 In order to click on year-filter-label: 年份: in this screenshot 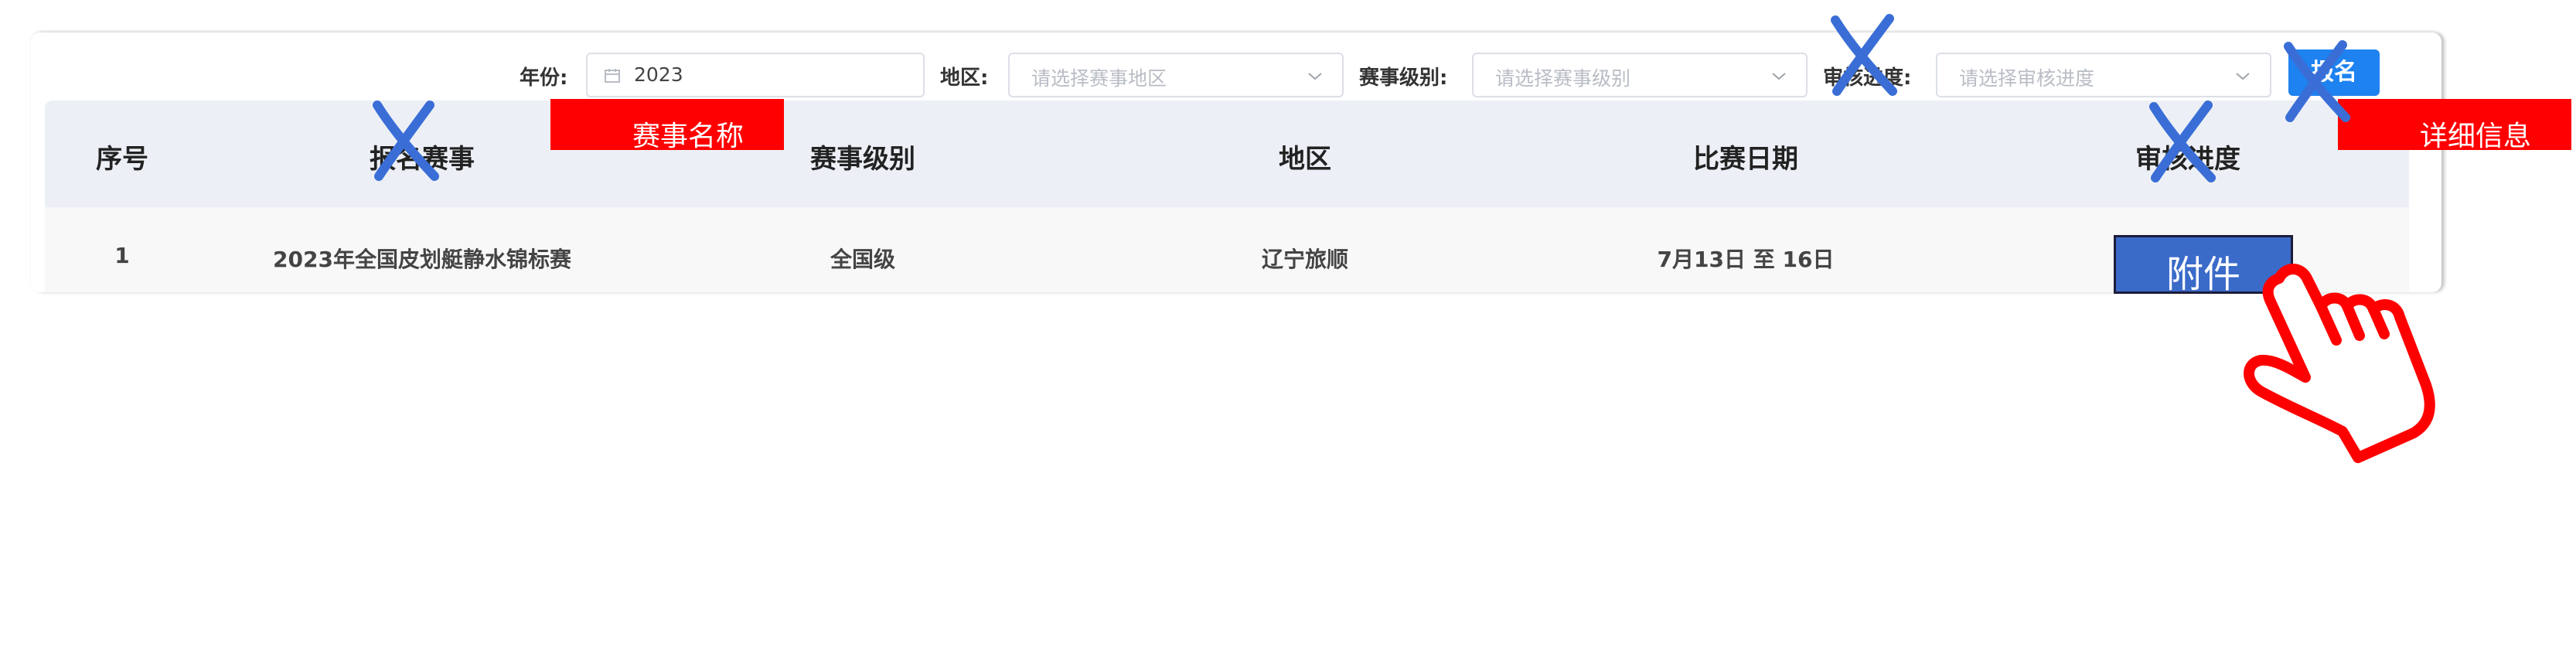, I will do `click(544, 78)`.